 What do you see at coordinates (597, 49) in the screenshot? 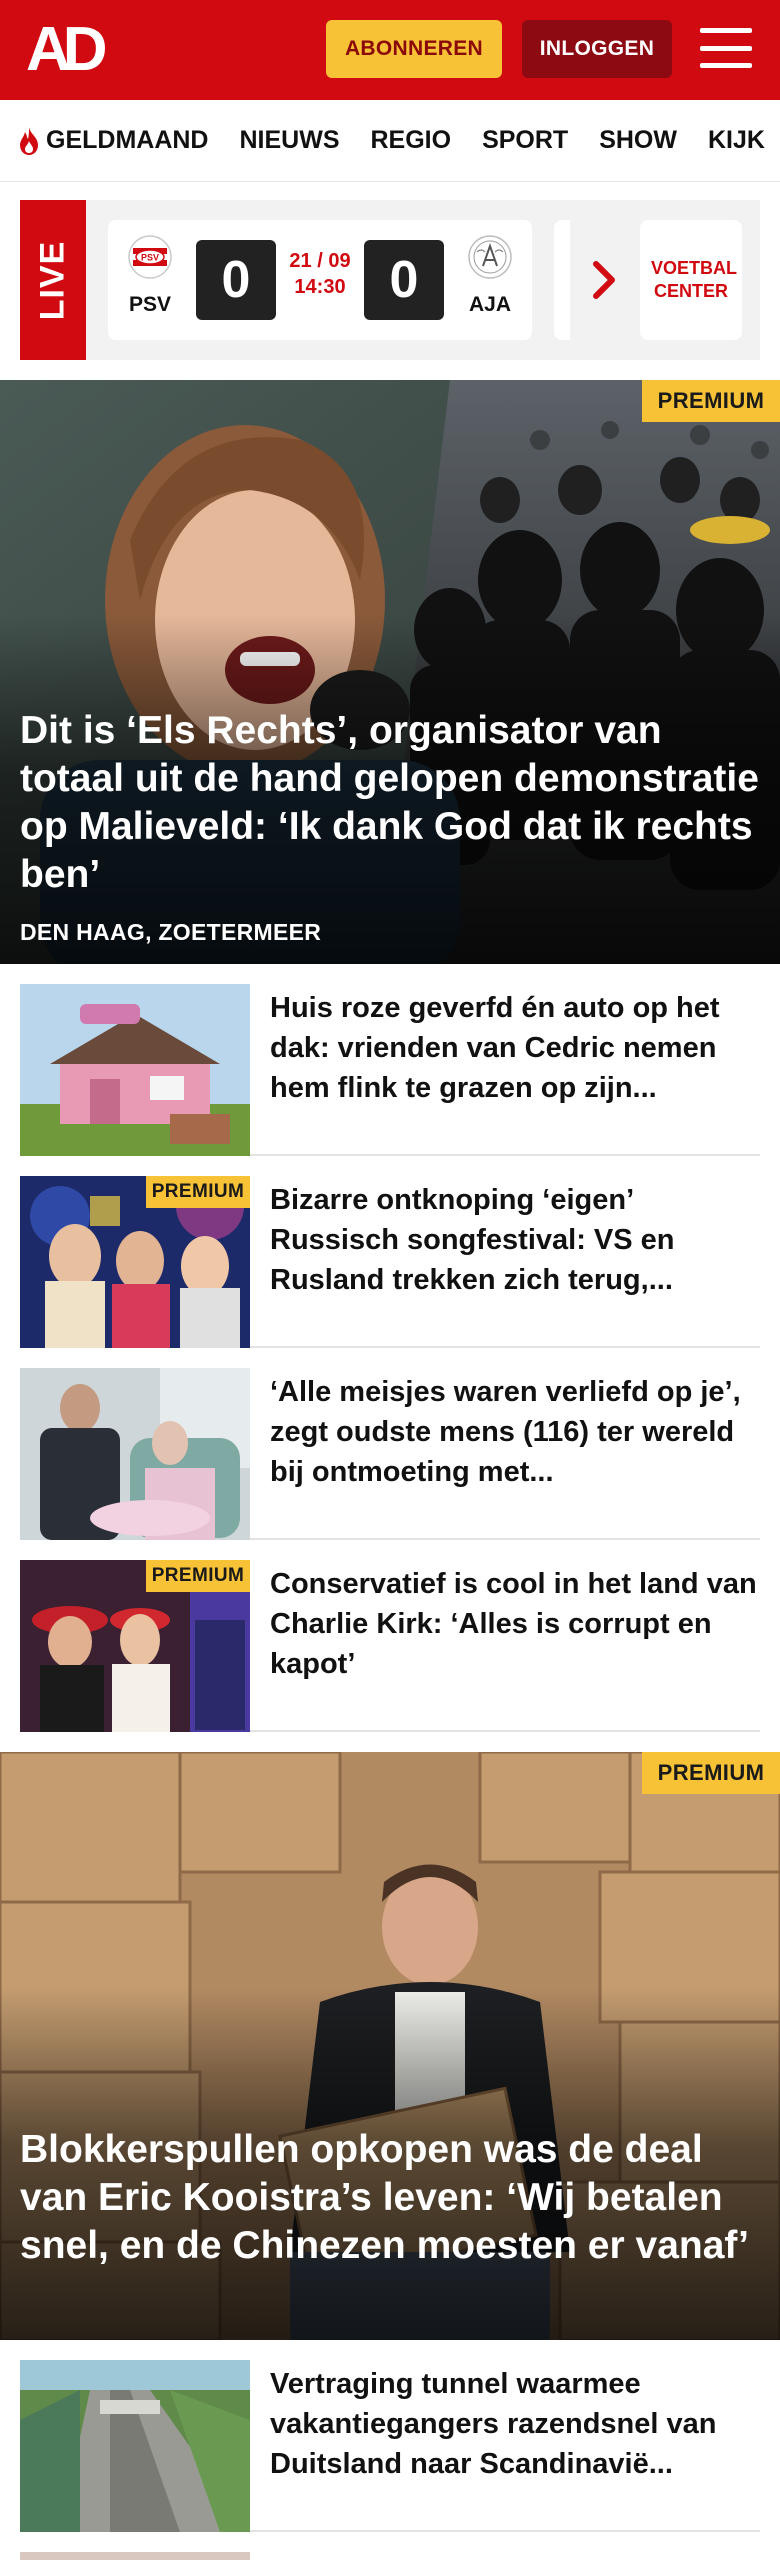
I see `login-button: INLOGGEN` at bounding box center [597, 49].